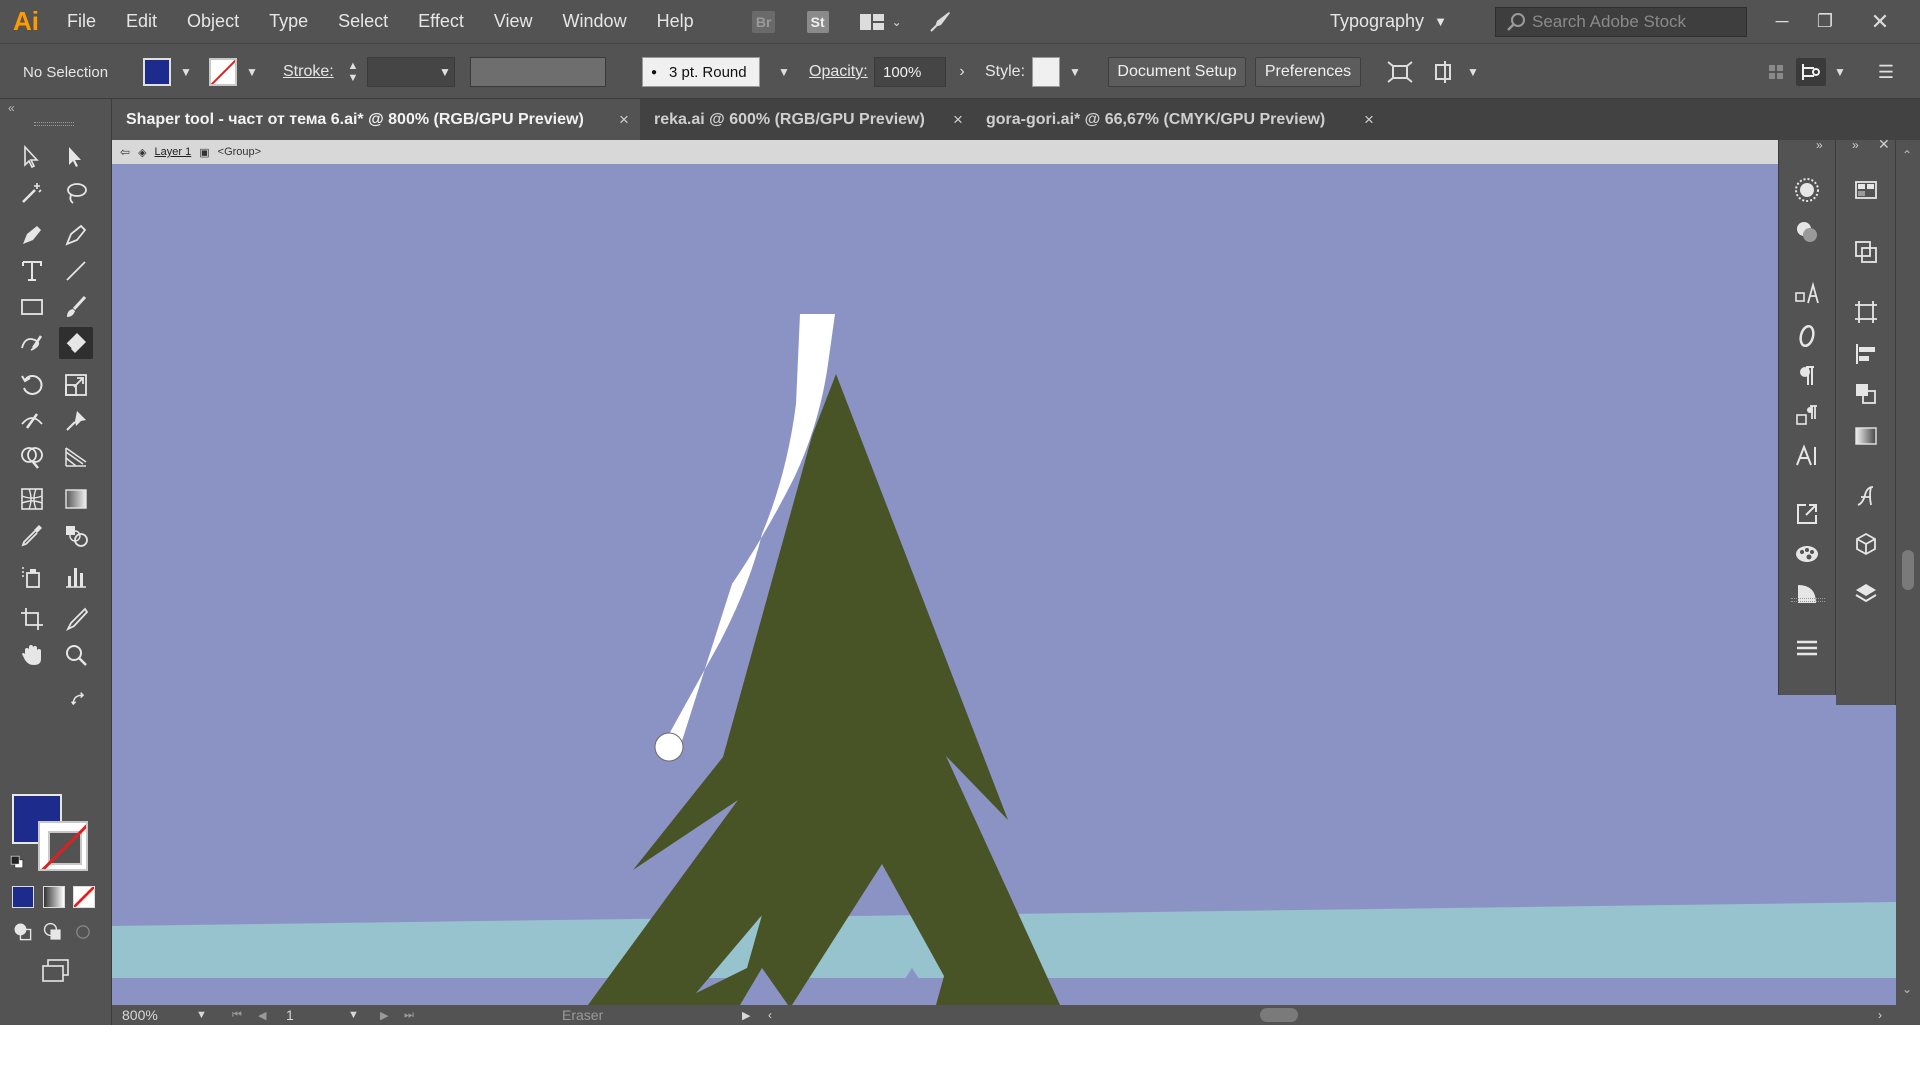 The width and height of the screenshot is (1920, 1080). What do you see at coordinates (1884, 144) in the screenshot?
I see `close-panel-icon: ✕` at bounding box center [1884, 144].